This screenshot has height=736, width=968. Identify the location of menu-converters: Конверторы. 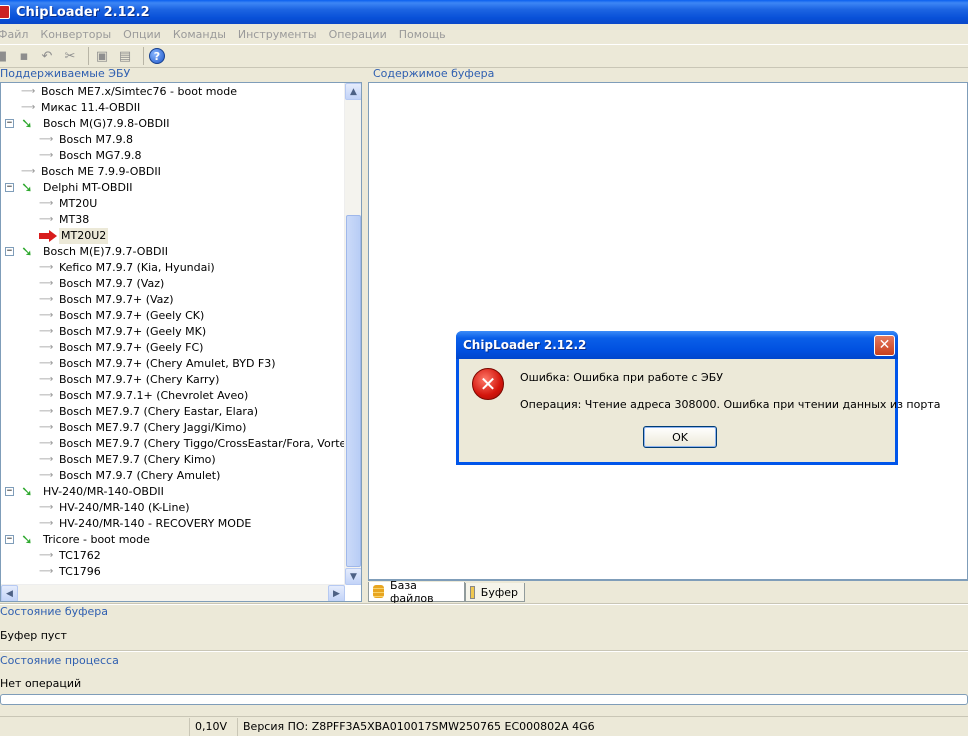
(75, 34).